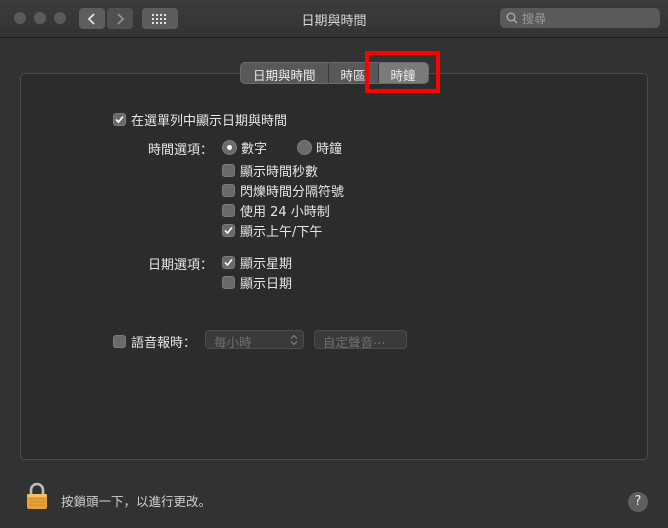 Image resolution: width=668 pixels, height=528 pixels. Describe the element at coordinates (233, 342) in the screenshot. I see `announce-interval-value: 每小時` at that location.